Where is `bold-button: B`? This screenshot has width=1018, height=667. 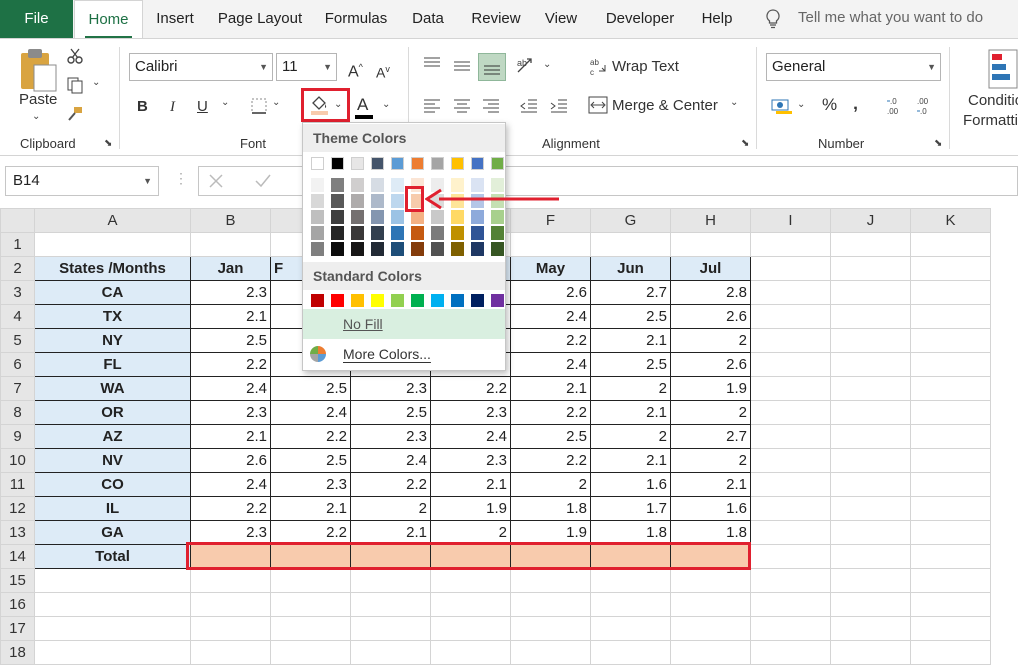 bold-button: B is located at coordinates (142, 107).